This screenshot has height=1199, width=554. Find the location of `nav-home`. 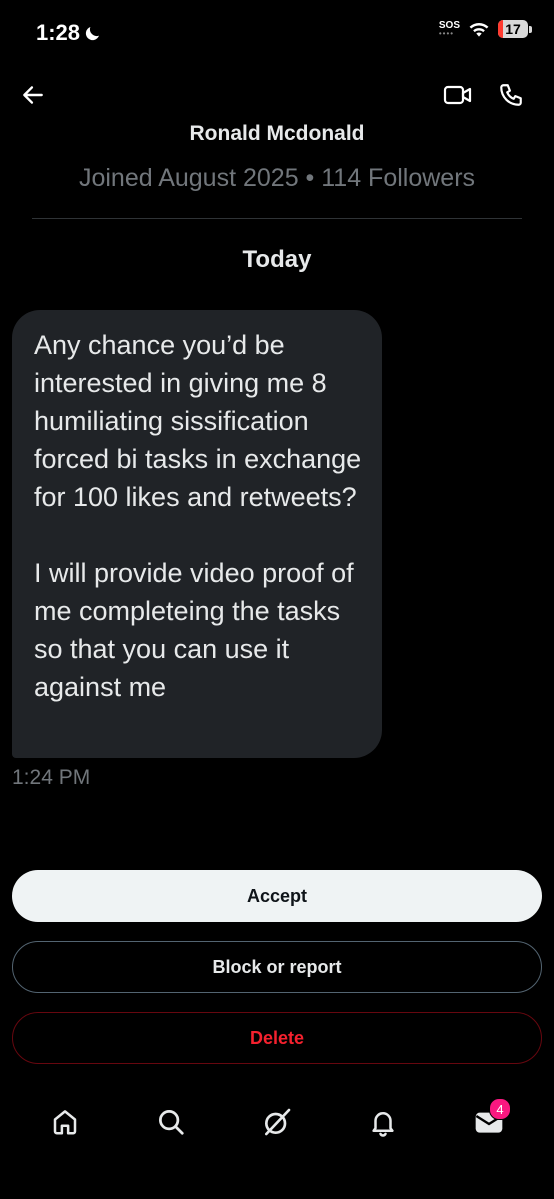

nav-home is located at coordinates (65, 1122).